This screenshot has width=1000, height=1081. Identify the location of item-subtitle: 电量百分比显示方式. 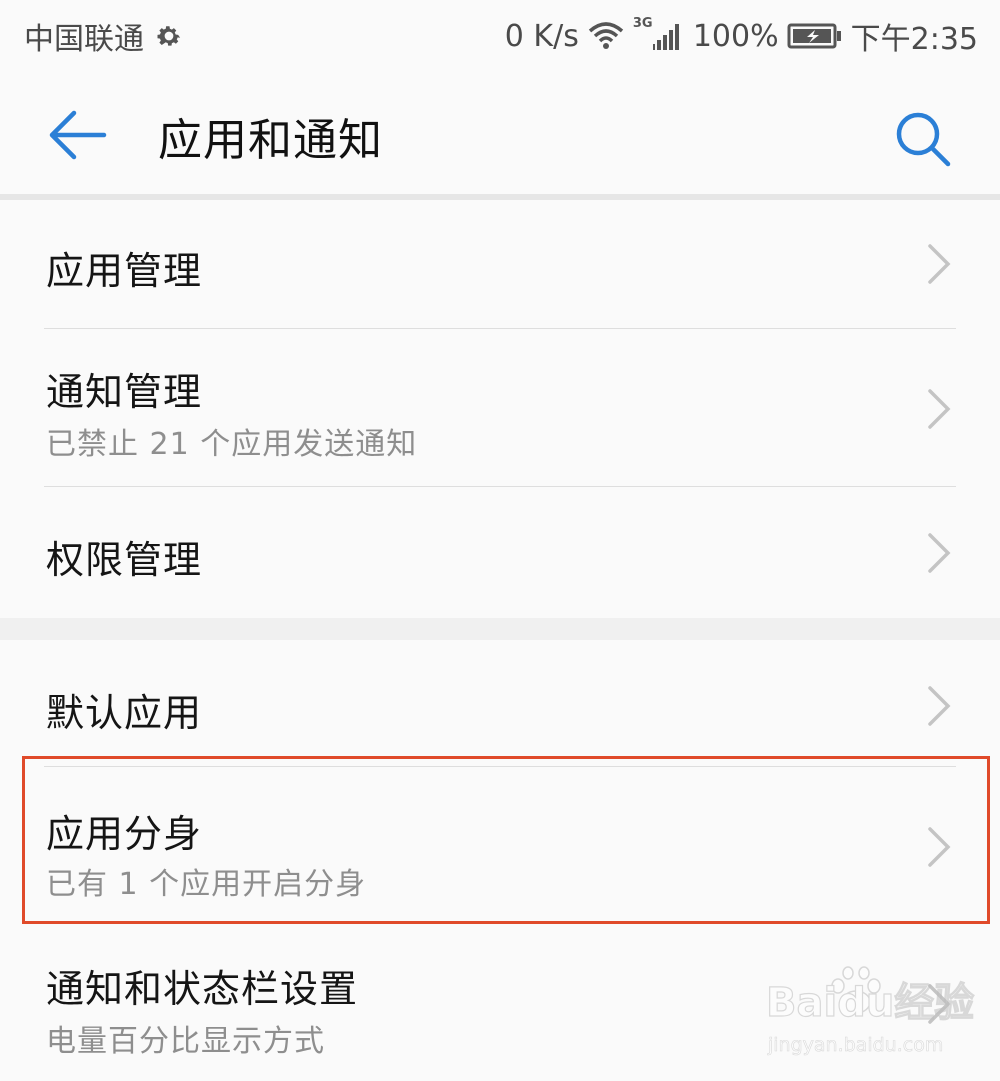
(185, 1041).